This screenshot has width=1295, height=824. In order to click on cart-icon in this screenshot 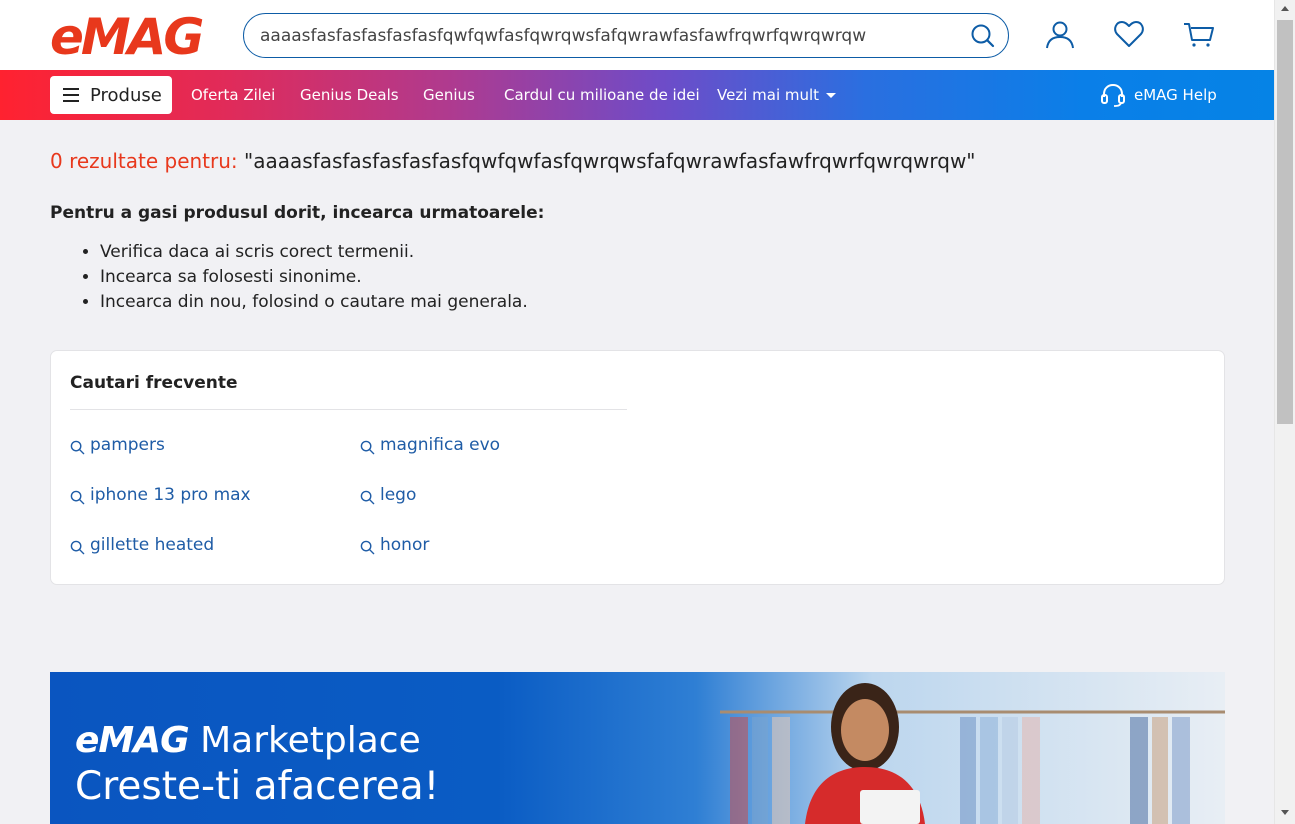, I will do `click(1199, 35)`.